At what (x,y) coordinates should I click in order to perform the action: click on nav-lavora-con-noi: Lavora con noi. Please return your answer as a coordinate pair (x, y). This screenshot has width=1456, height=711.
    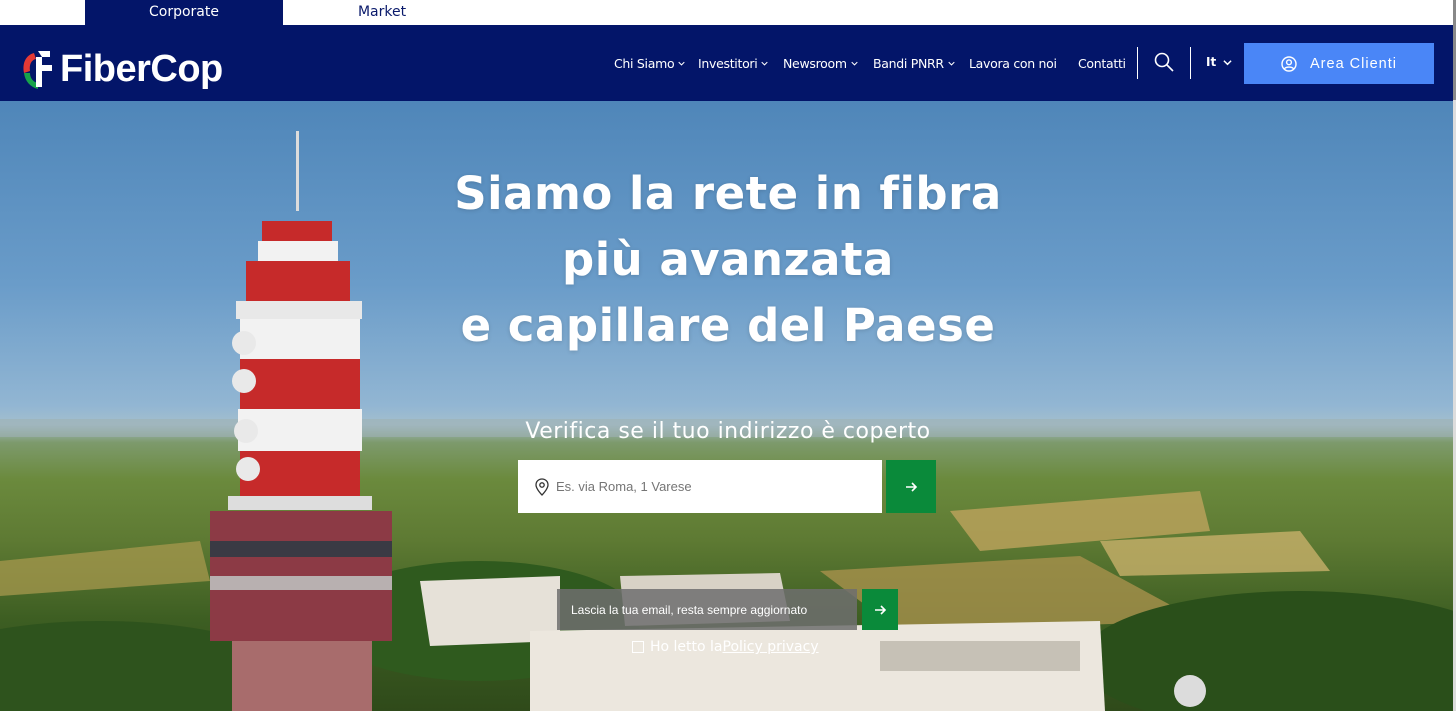
    Looking at the image, I should click on (1013, 63).